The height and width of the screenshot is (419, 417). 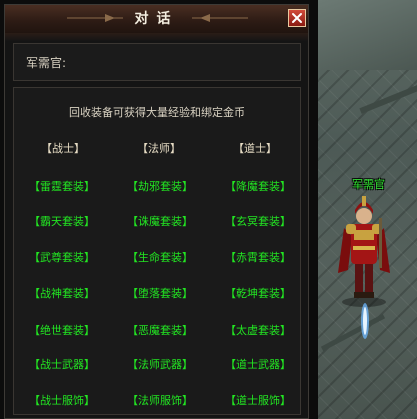 I want to click on option-mage-weapon: 【法师武器】, so click(x=160, y=364).